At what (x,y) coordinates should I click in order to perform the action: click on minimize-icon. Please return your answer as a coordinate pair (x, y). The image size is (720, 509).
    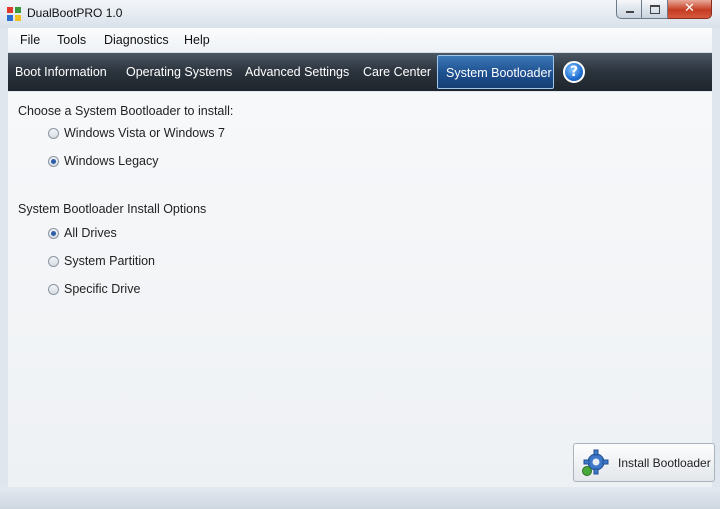
    Looking at the image, I should click on (630, 12).